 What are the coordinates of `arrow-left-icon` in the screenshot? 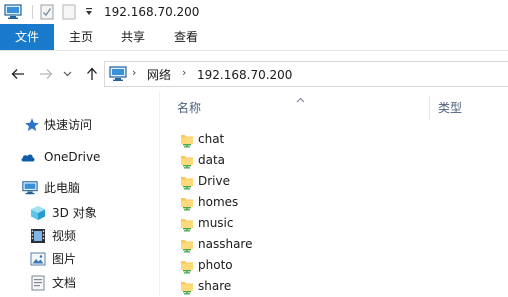 It's located at (17, 74).